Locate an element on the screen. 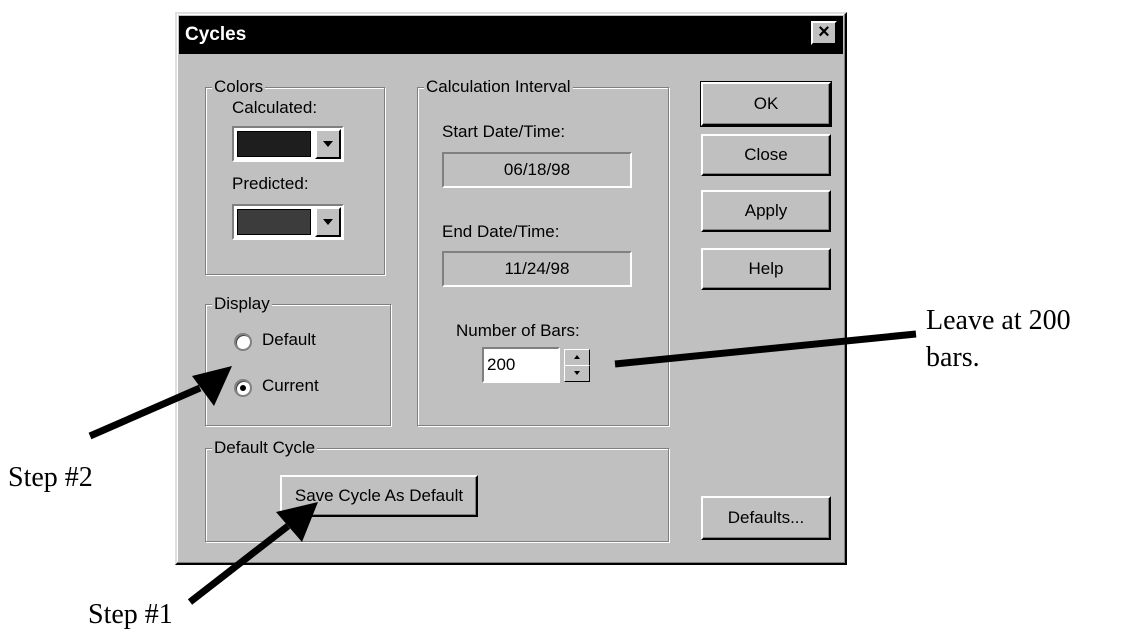 This screenshot has width=1146, height=636. step2-label: Step #2 is located at coordinates (50, 477).